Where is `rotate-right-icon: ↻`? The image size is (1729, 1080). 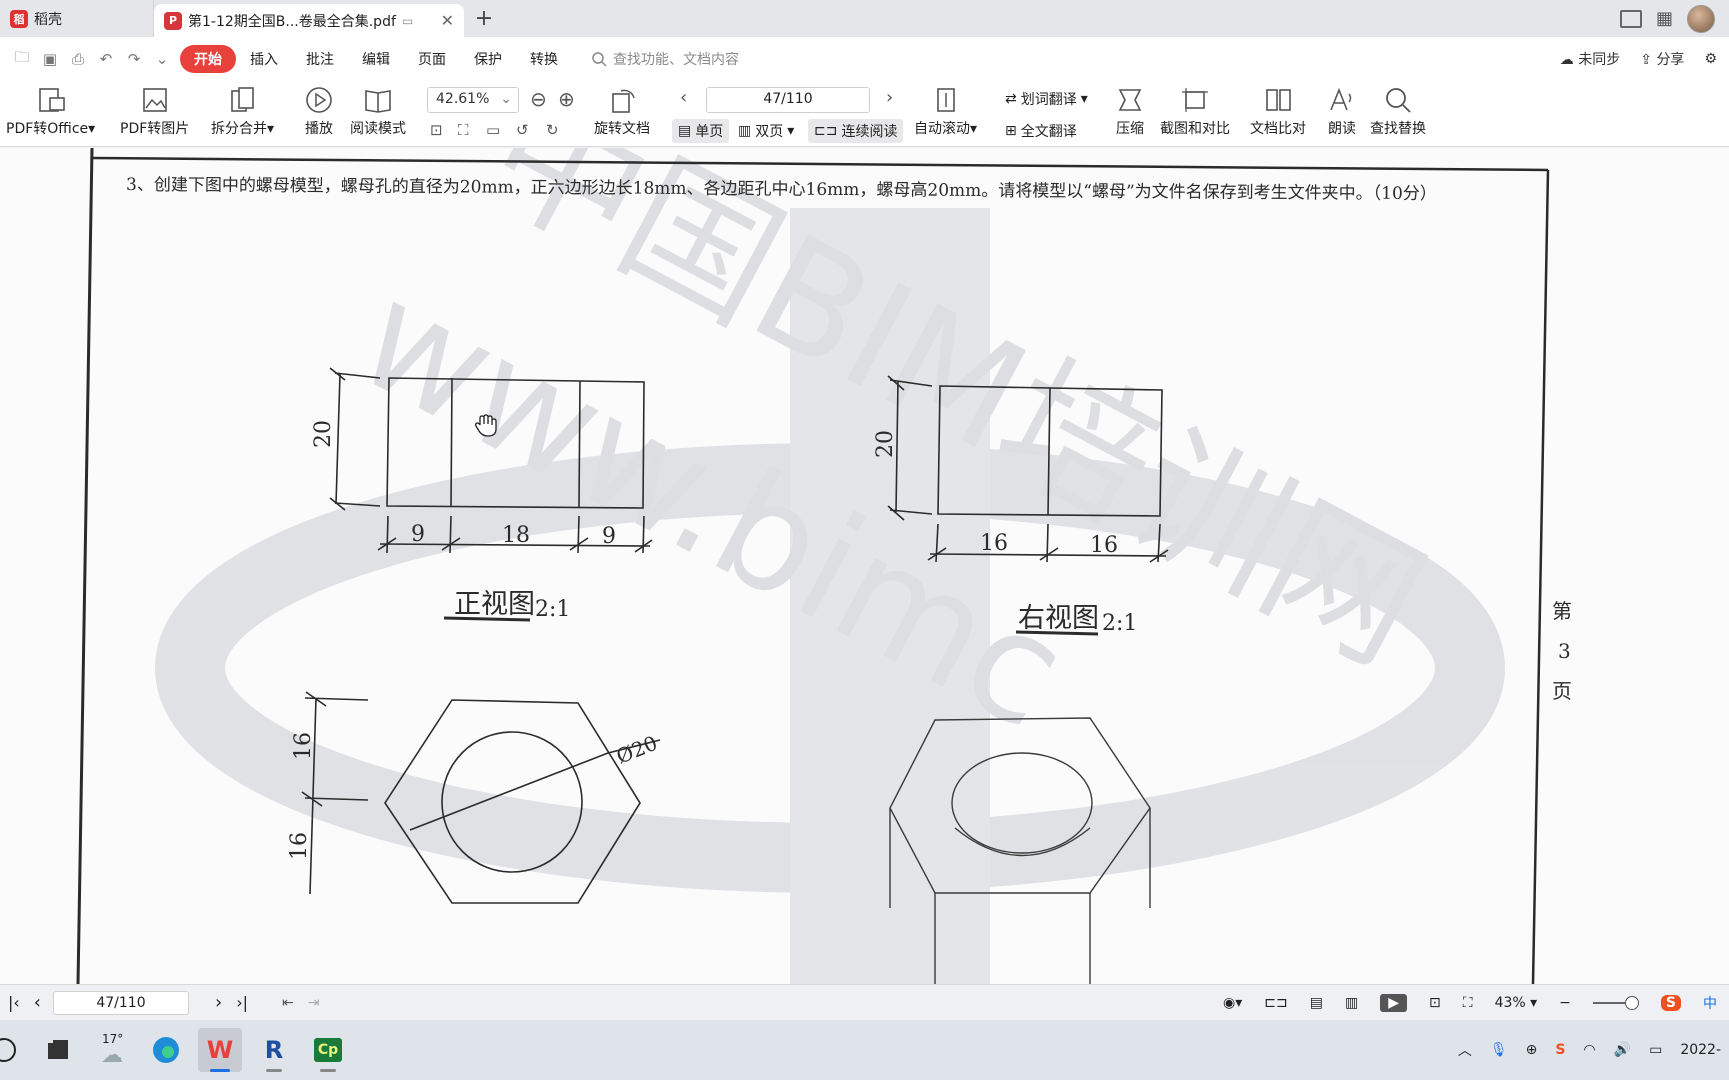
rotate-right-icon: ↻ is located at coordinates (552, 130).